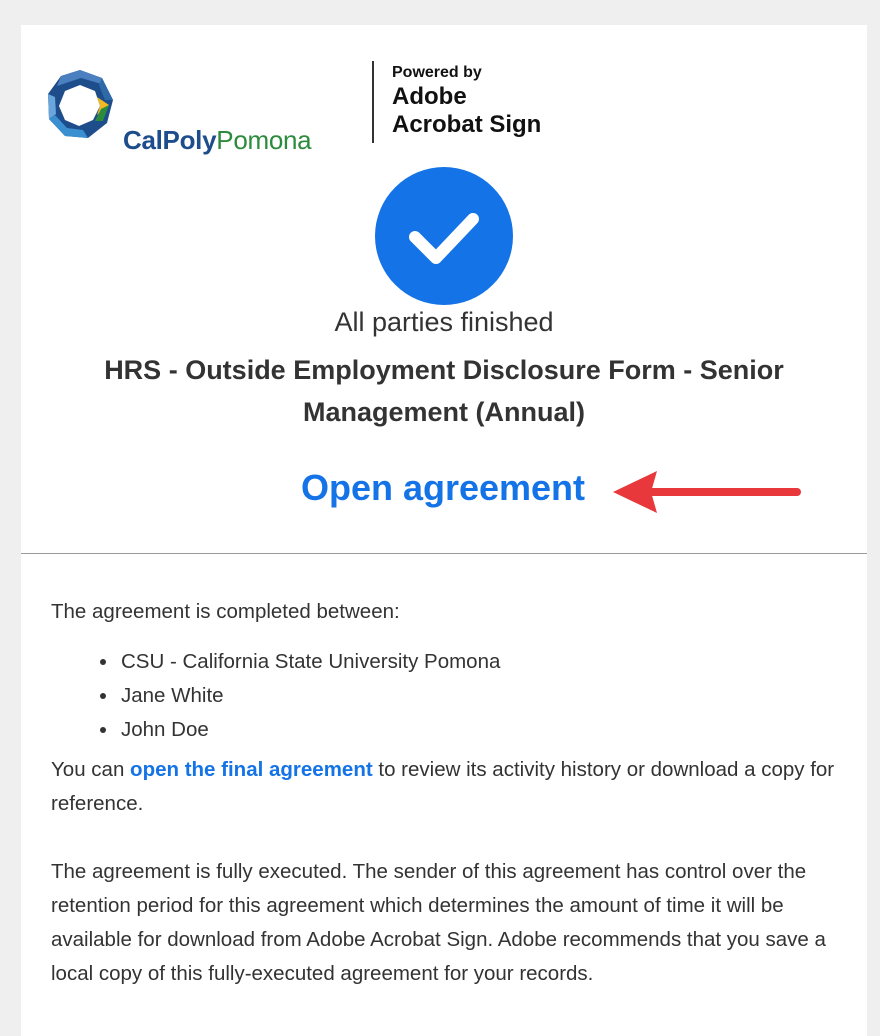 This screenshot has height=1036, width=880. Describe the element at coordinates (91, 769) in the screenshot. I see `review-prefix: You can` at that location.